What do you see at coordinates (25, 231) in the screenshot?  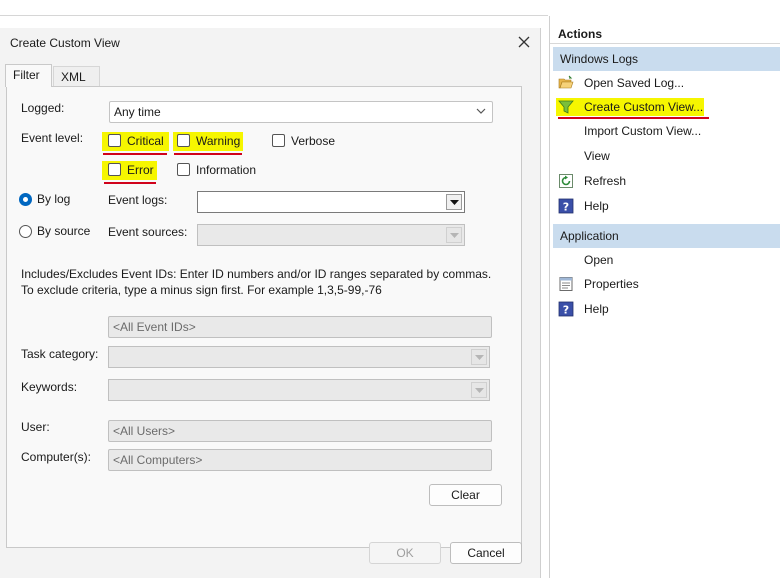 I see `by-source-radio` at bounding box center [25, 231].